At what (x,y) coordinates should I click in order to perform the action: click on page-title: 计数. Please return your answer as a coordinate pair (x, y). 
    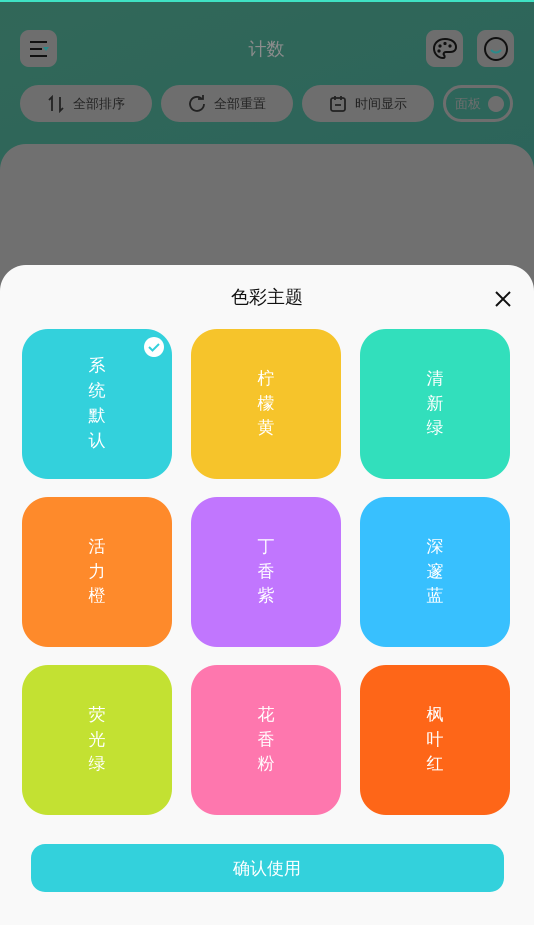
    Looking at the image, I should click on (267, 49).